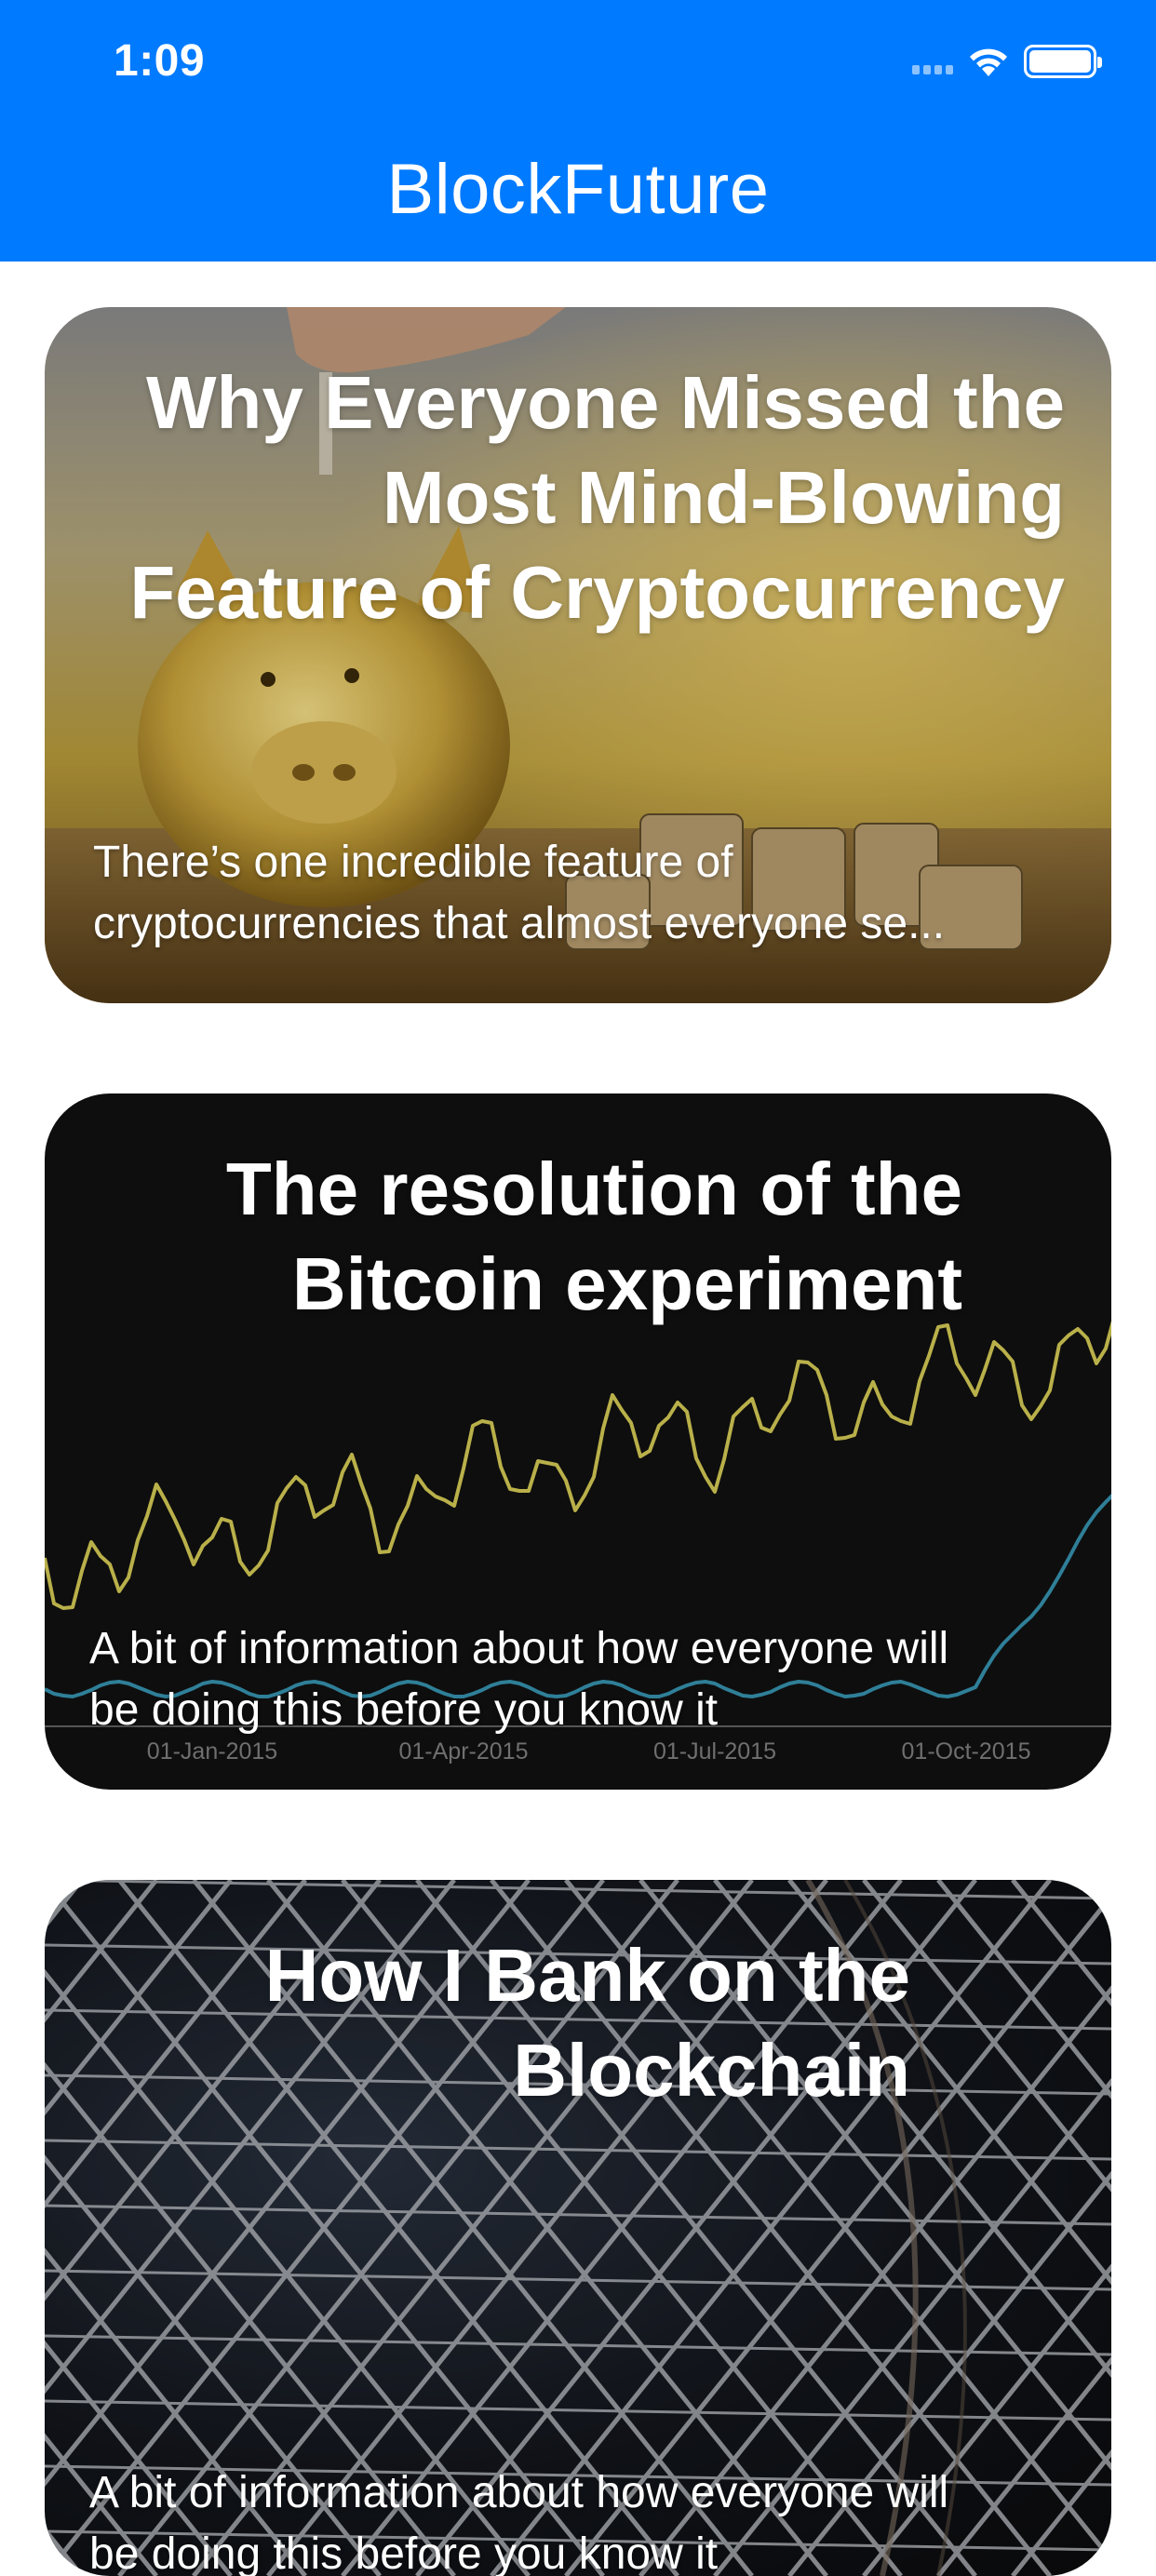  Describe the element at coordinates (593, 1236) in the screenshot. I see `article-title: The resolution of the Bitcoin experiment` at that location.